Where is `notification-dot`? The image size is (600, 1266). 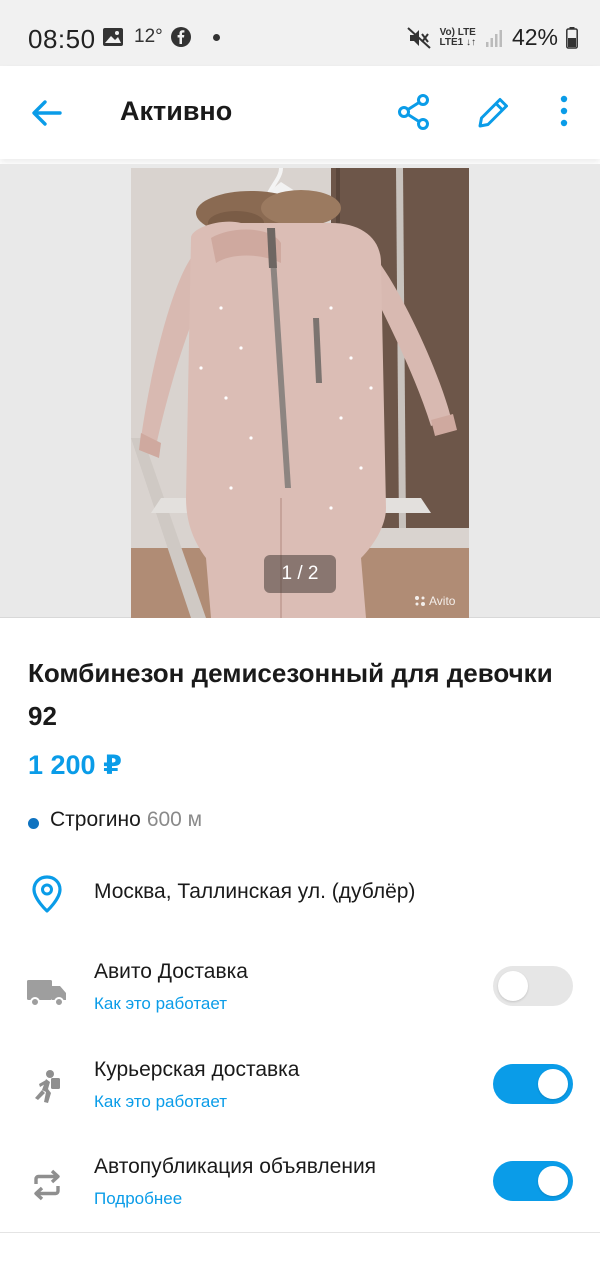
notification-dot is located at coordinates (216, 37).